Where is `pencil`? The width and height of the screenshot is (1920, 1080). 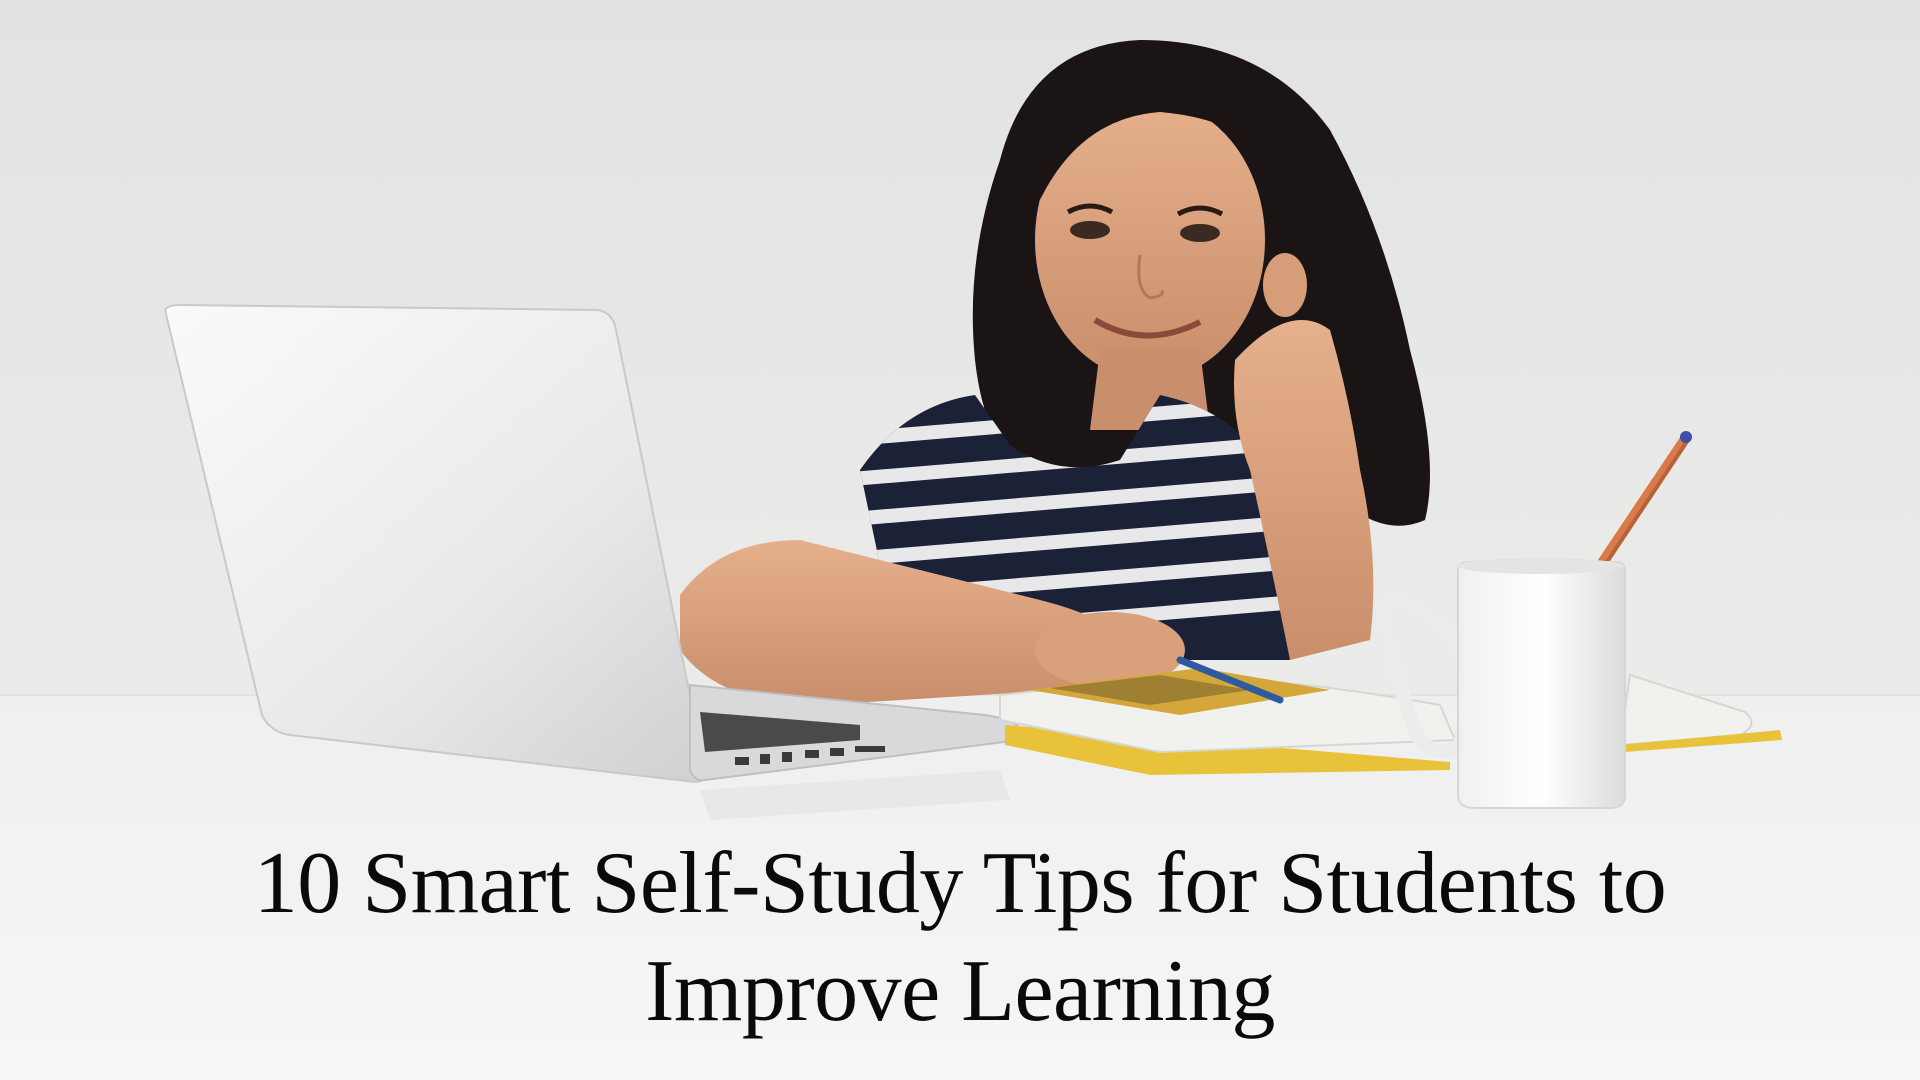
pencil is located at coordinates (1642, 501).